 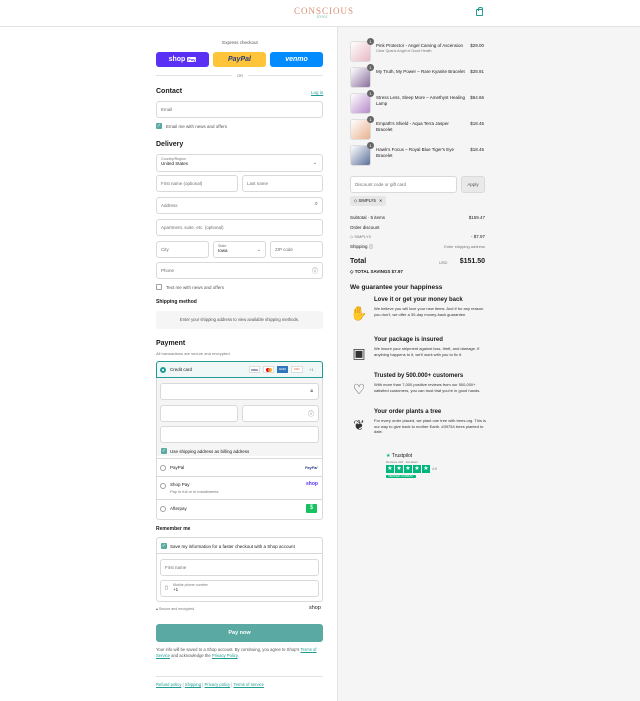 What do you see at coordinates (175, 163) in the screenshot?
I see `country-value: United States` at bounding box center [175, 163].